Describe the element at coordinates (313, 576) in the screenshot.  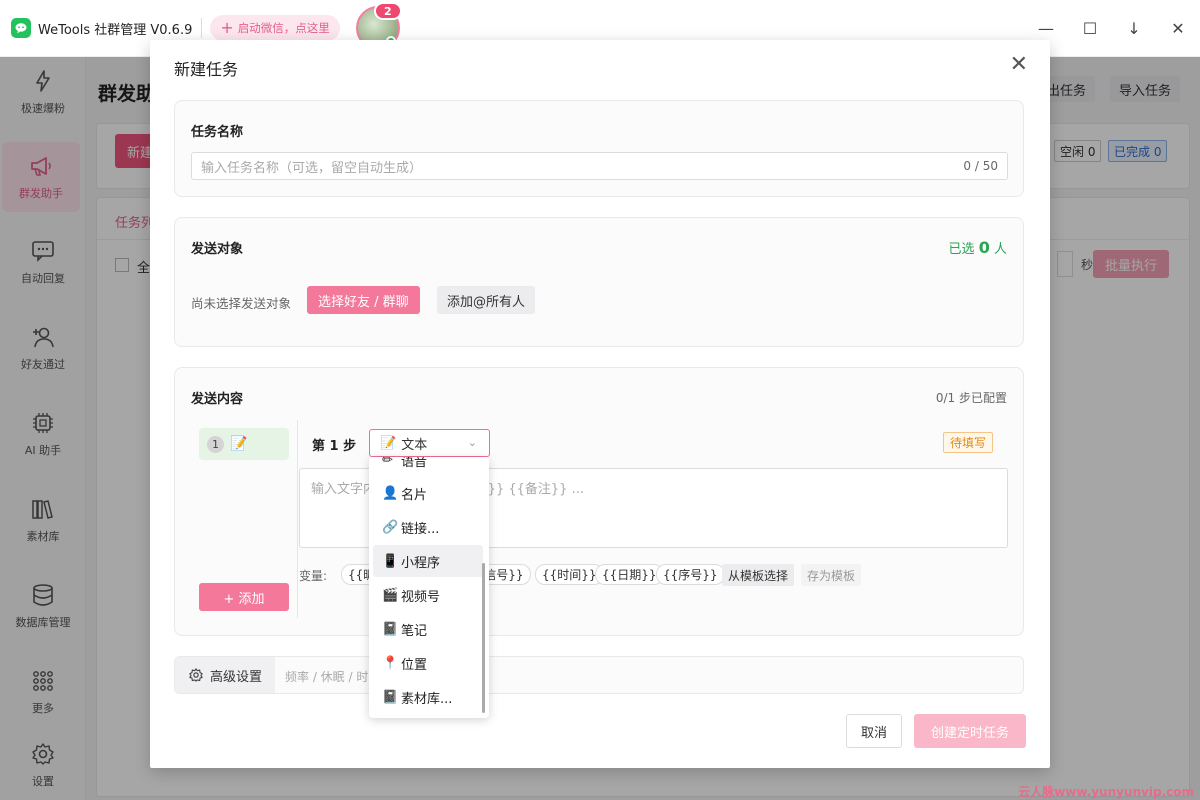
I see `variables-label: 变量:` at that location.